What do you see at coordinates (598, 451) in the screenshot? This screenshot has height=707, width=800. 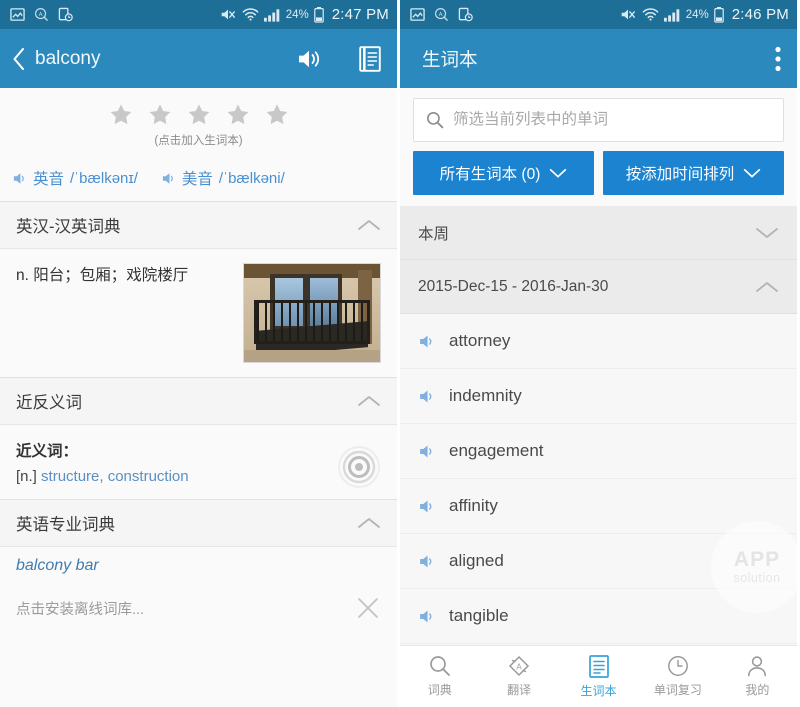 I see `list-item: engagement` at bounding box center [598, 451].